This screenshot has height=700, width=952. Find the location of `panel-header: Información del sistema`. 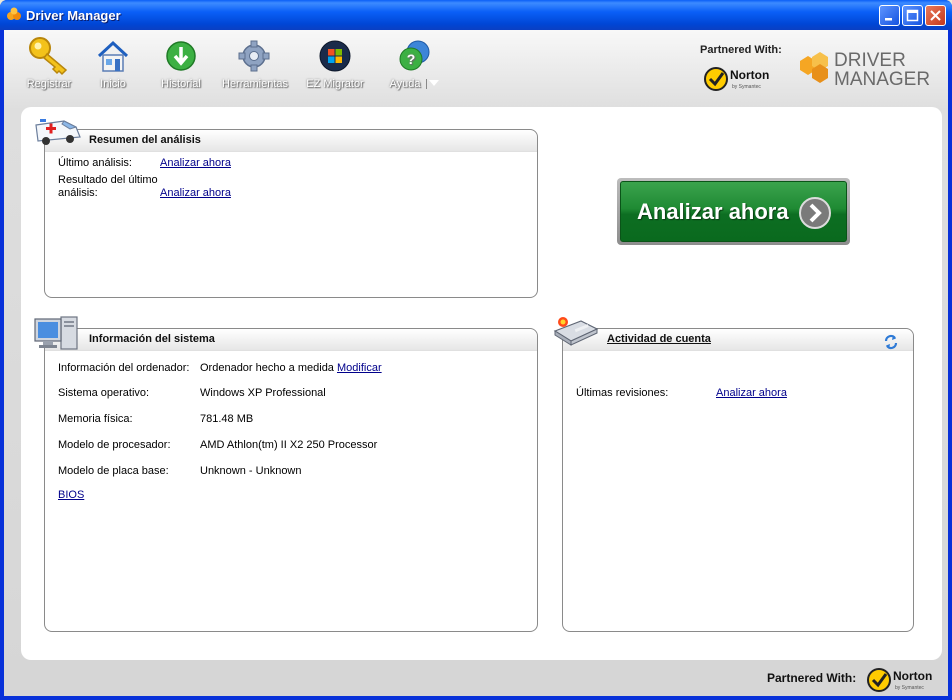

panel-header: Información del sistema is located at coordinates (291, 340).